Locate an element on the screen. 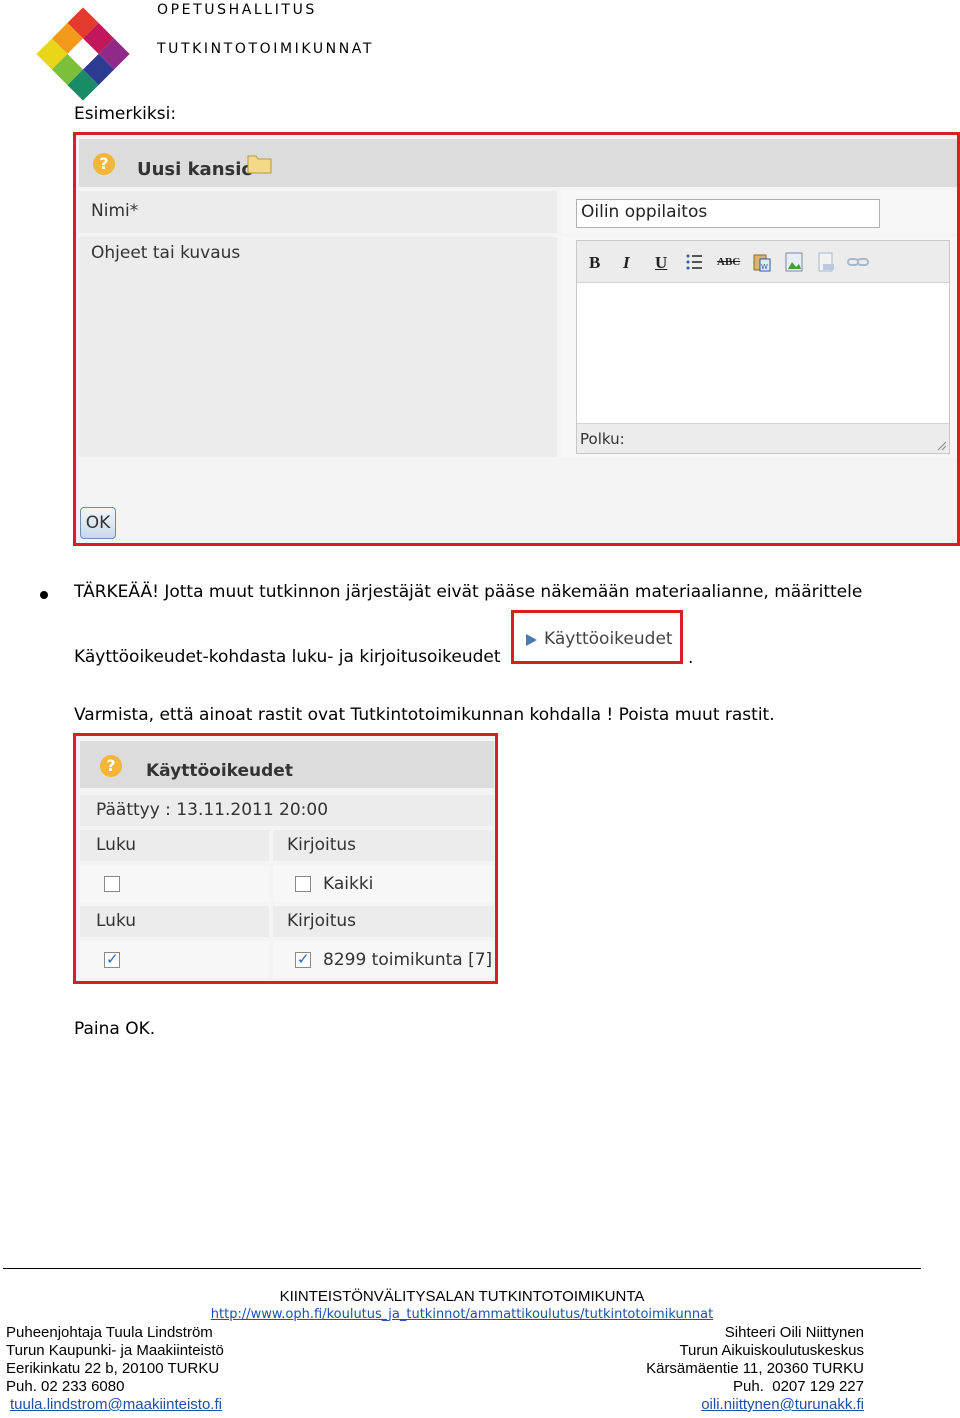 Image resolution: width=960 pixels, height=1418 pixels. footer-left-address: Eerikinkatu 22 b, 20100 TURKU is located at coordinates (113, 1368).